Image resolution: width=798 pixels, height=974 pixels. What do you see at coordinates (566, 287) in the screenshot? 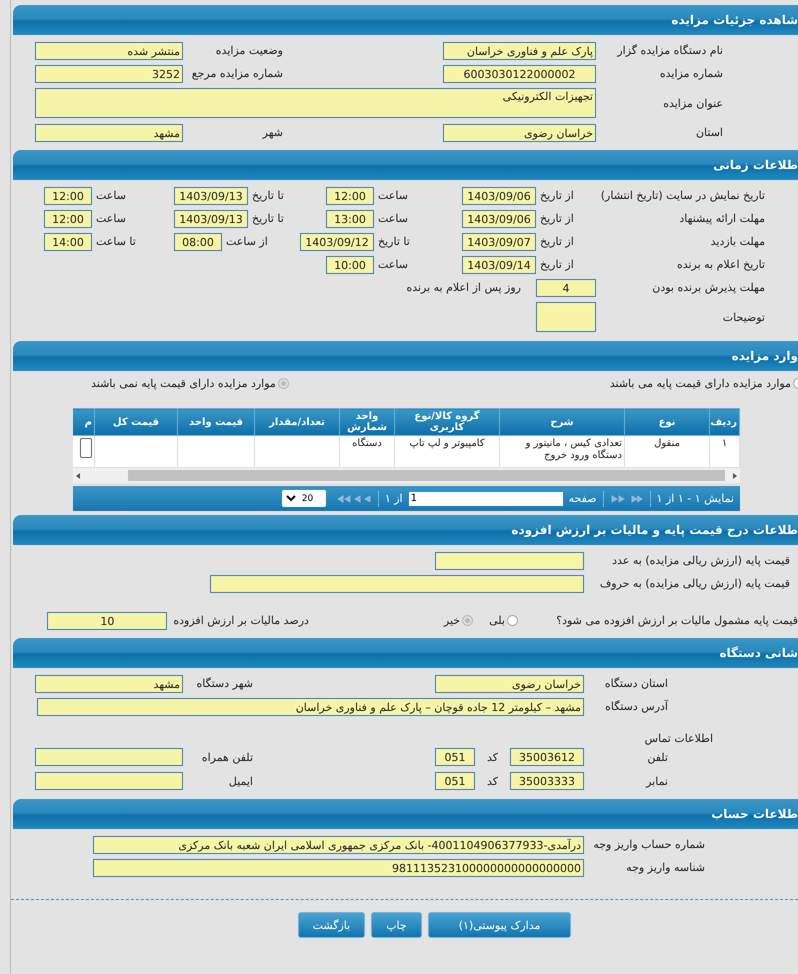
I see `input-field: 4` at bounding box center [566, 287].